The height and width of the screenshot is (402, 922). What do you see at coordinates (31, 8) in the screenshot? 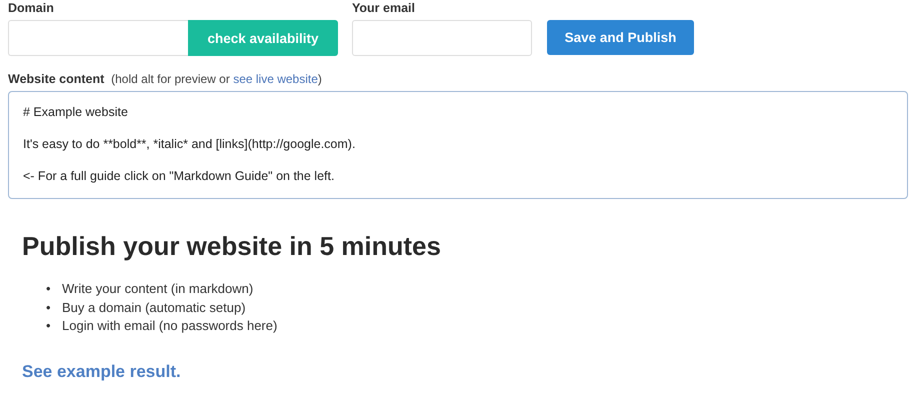
I see `domain-label: Domain` at bounding box center [31, 8].